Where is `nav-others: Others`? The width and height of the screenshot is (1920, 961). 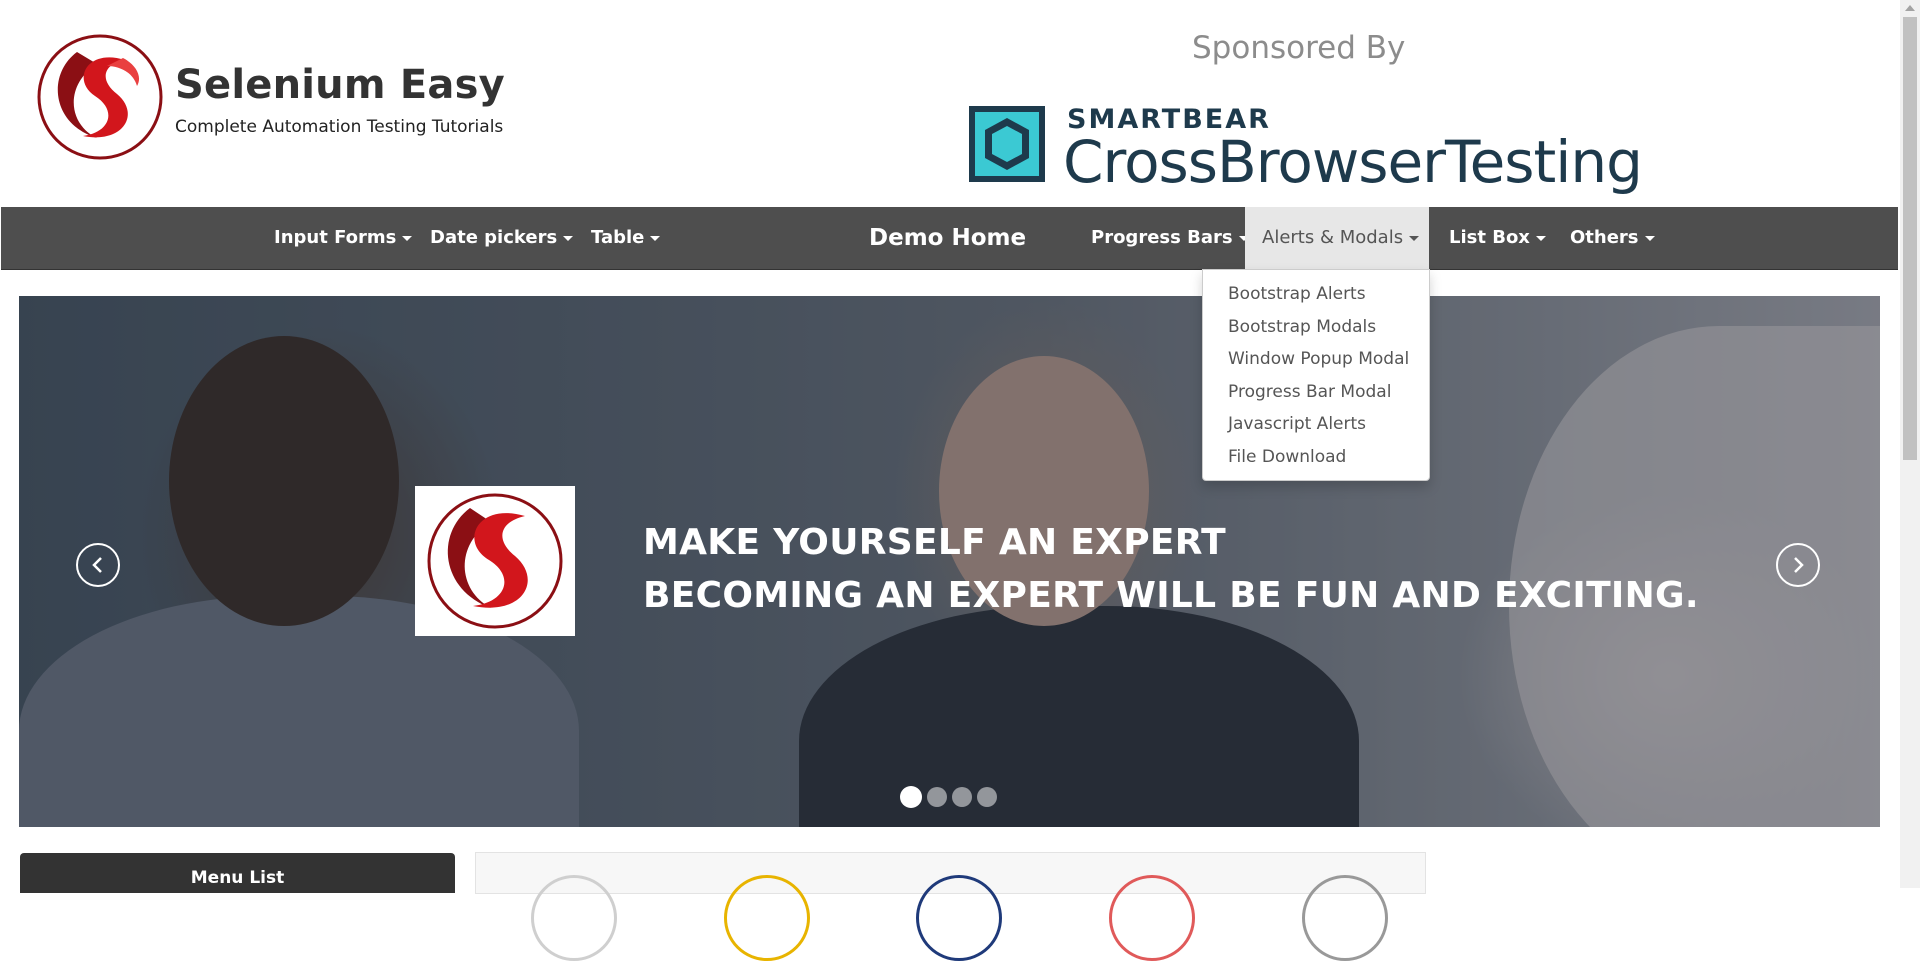 nav-others: Others is located at coordinates (1612, 238).